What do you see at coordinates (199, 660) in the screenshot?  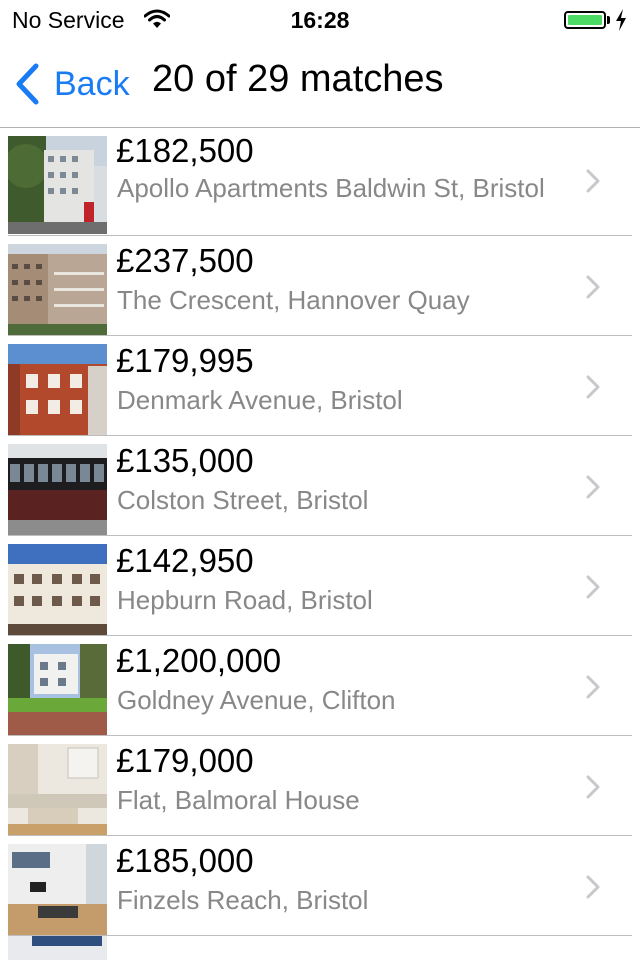 I see `listing-price: £1,200,000` at bounding box center [199, 660].